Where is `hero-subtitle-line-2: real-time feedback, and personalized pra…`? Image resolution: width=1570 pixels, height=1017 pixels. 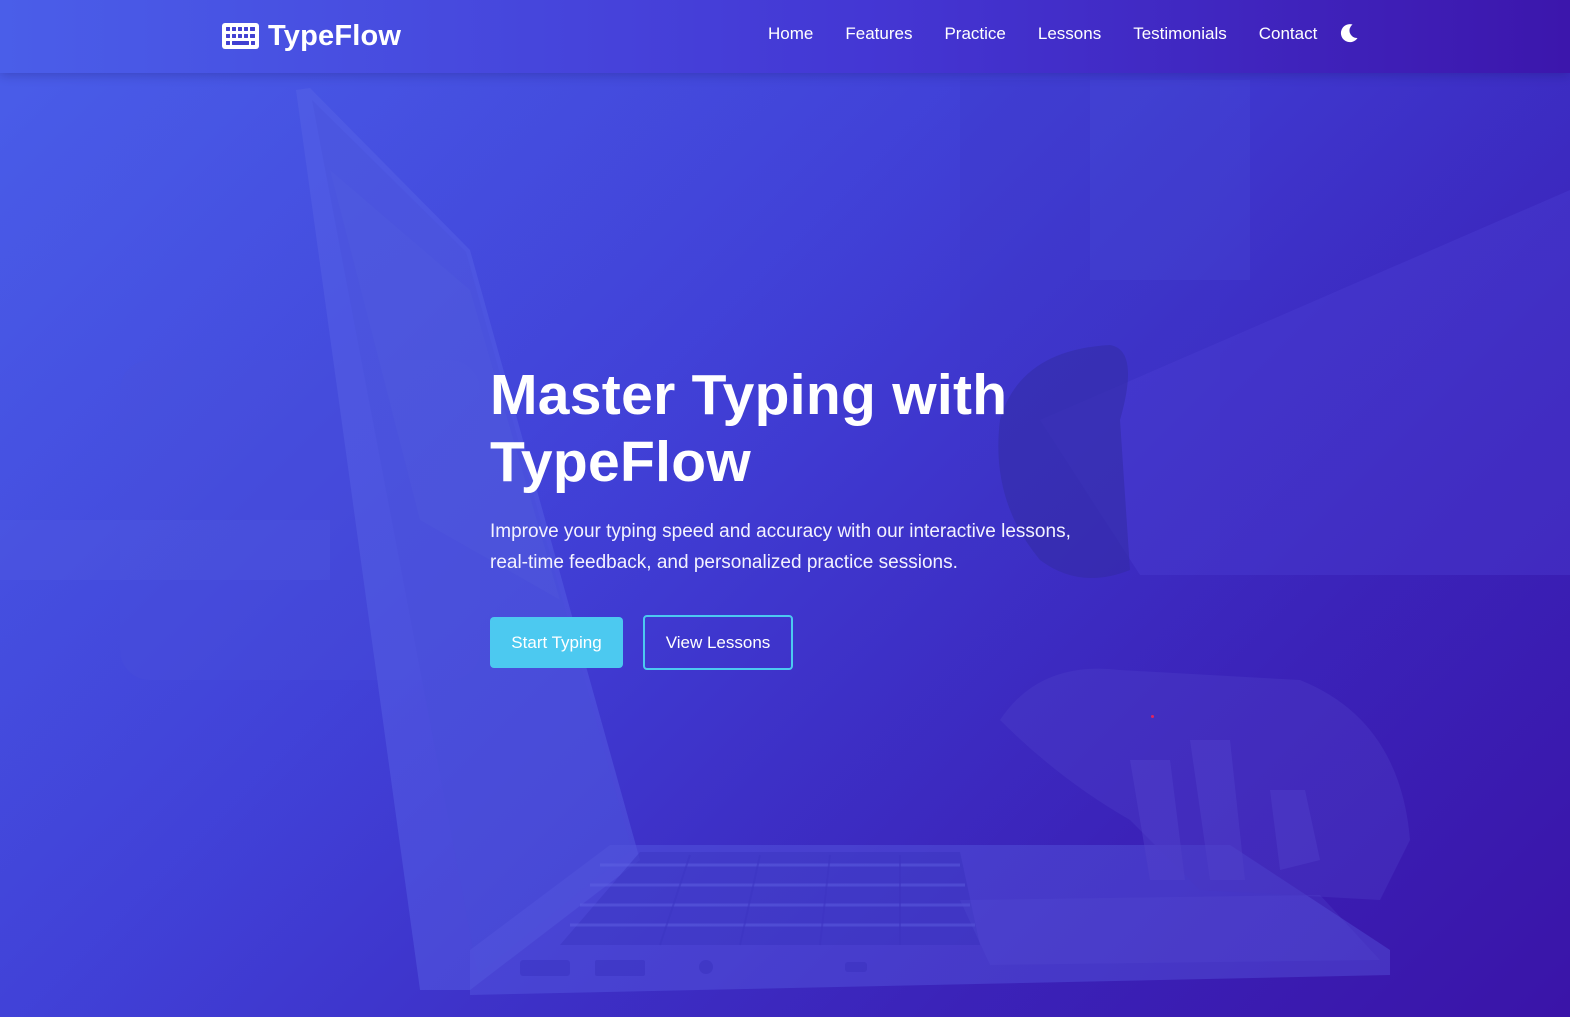 hero-subtitle-line-2: real-time feedback, and personalized pra… is located at coordinates (724, 562).